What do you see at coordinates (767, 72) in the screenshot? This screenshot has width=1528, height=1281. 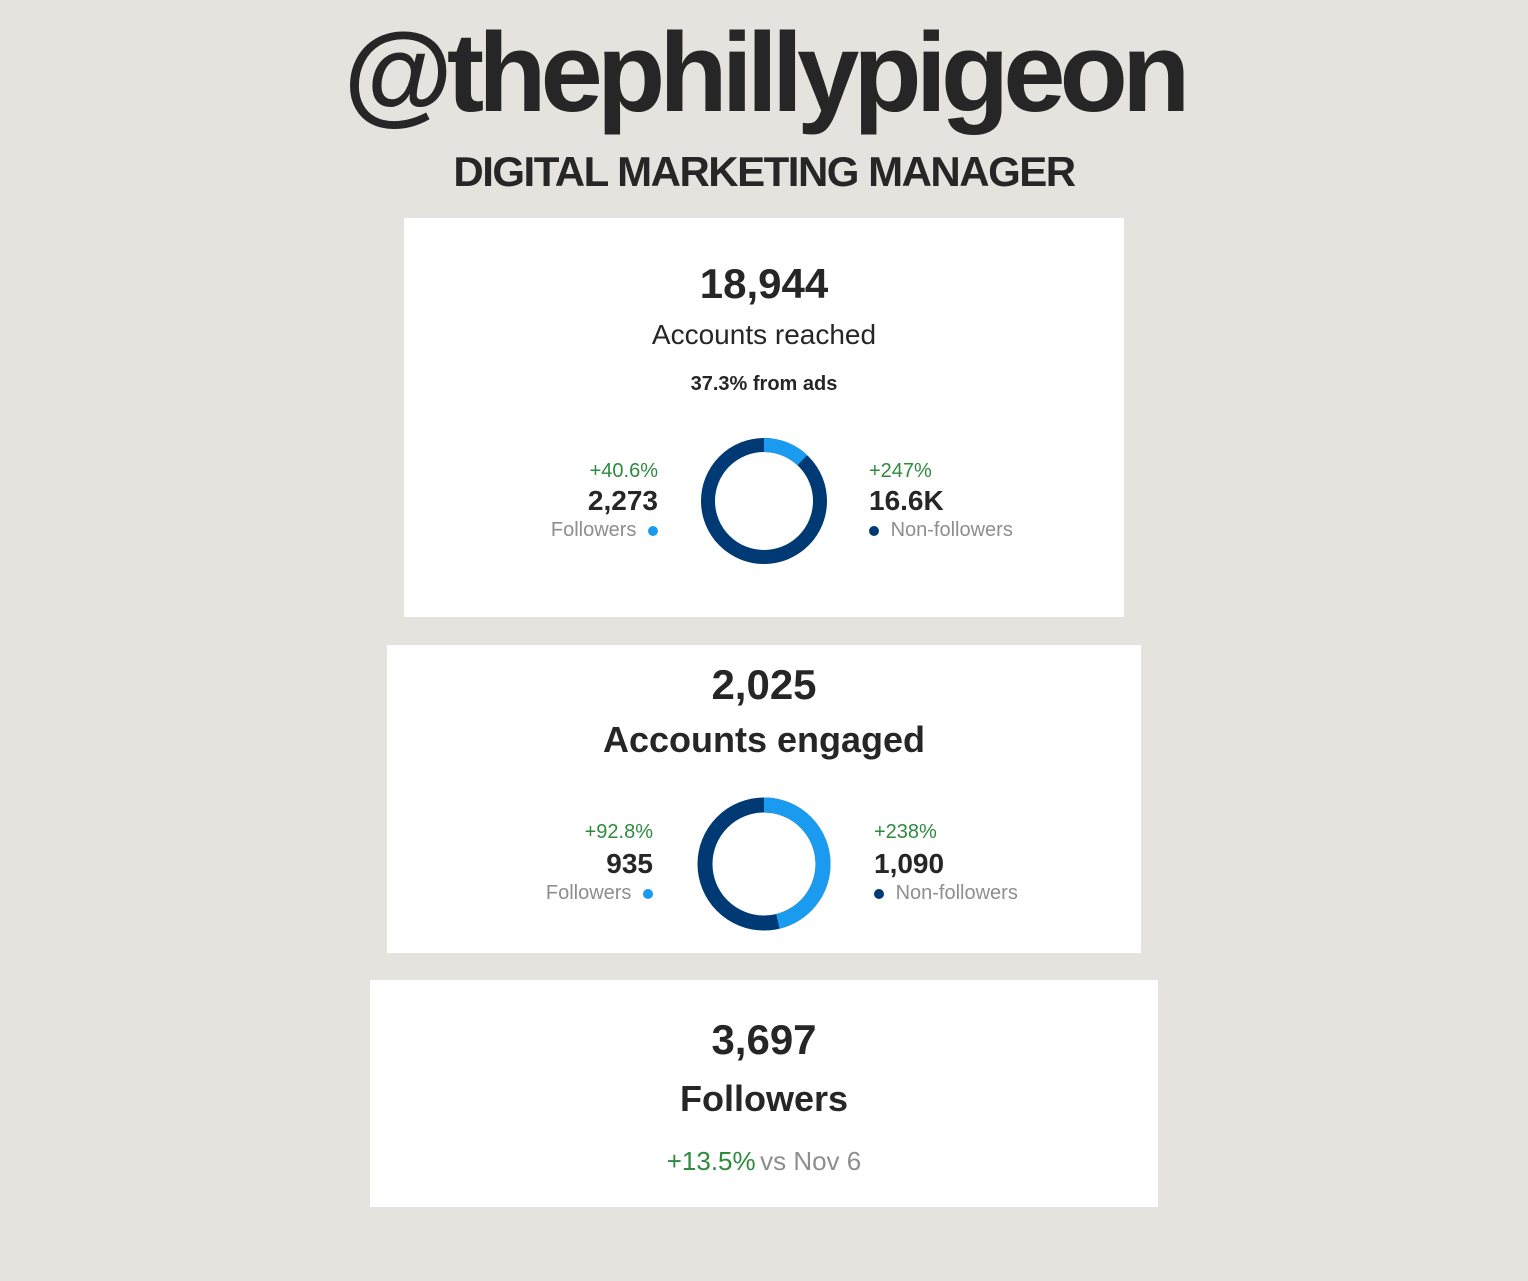 I see `profile-handle: @thephillypigeon` at bounding box center [767, 72].